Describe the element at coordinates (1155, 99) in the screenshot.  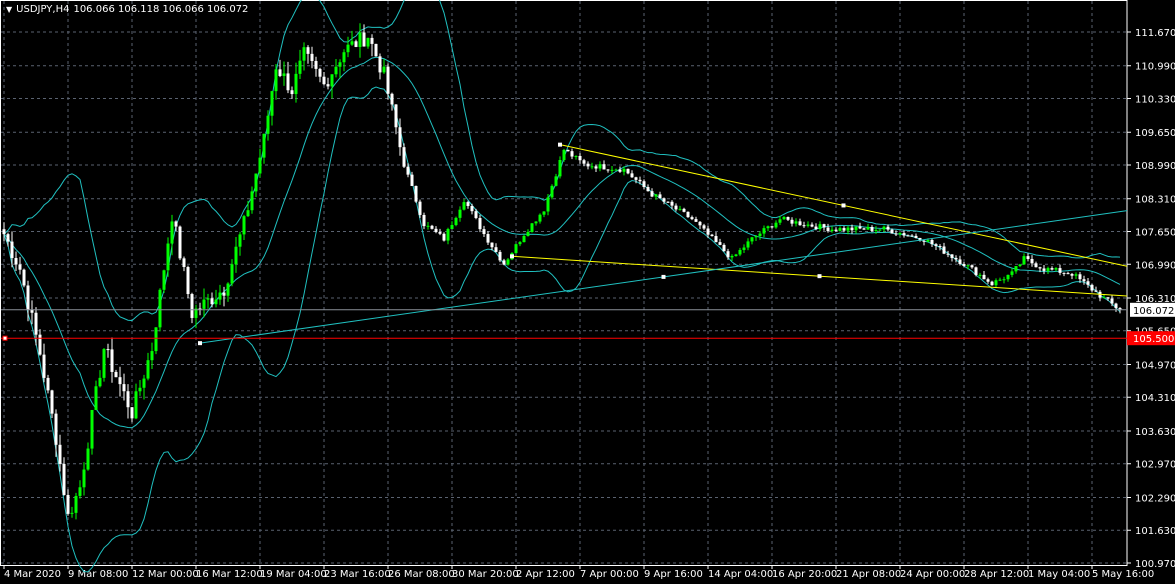
I see `y-tick-label: 110.330` at that location.